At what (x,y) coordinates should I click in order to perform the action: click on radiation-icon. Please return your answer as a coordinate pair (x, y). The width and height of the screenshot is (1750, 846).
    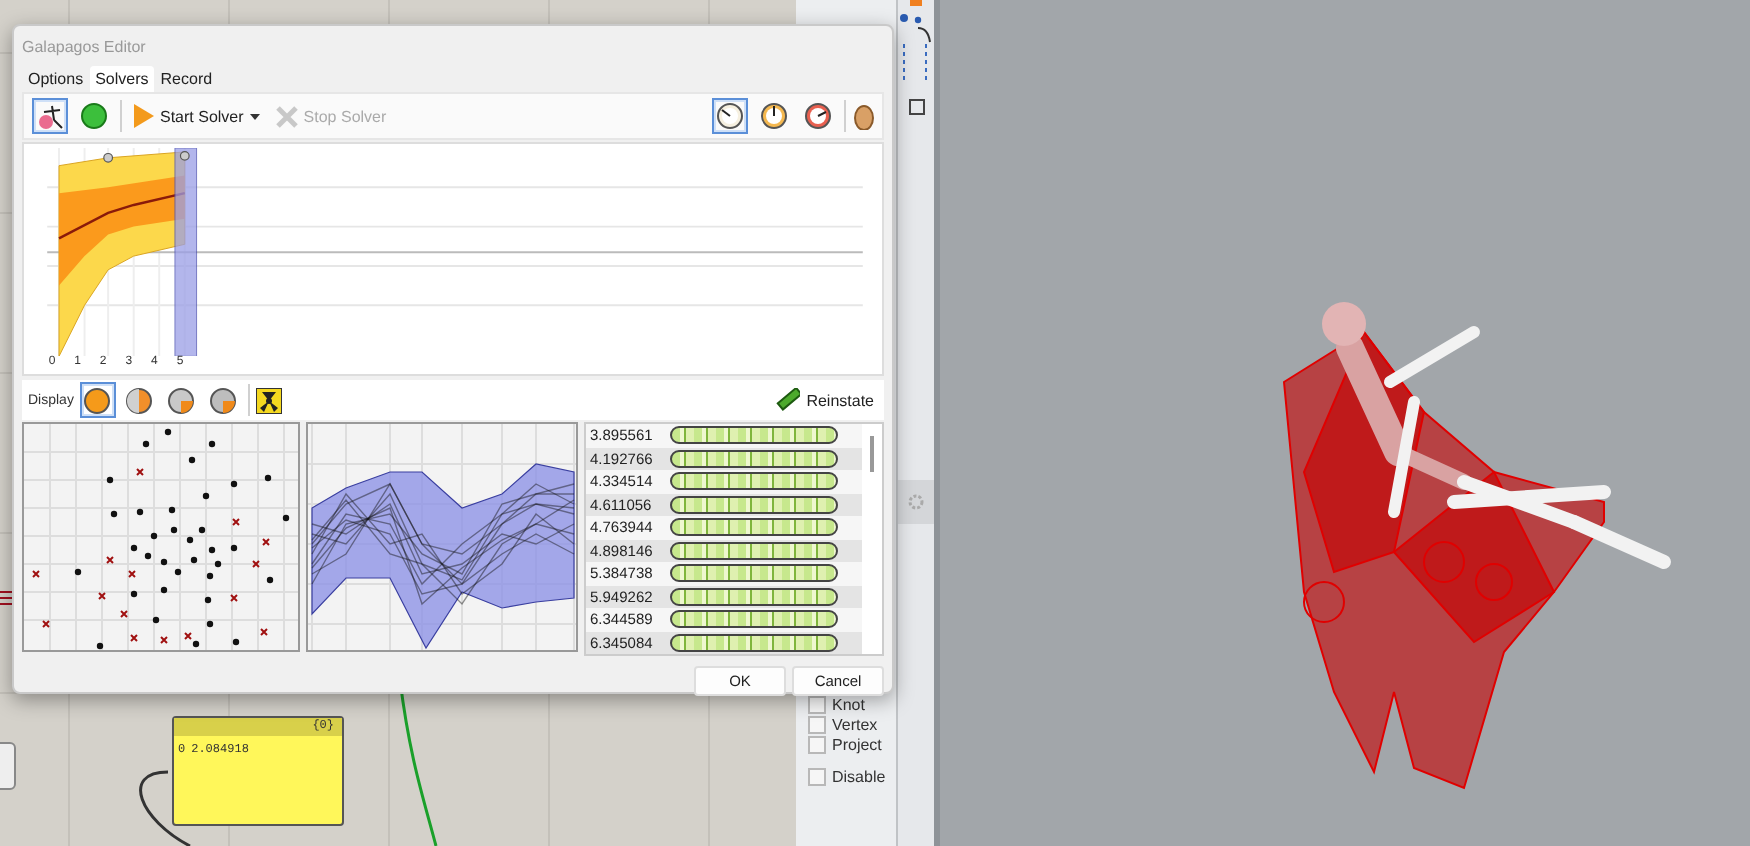
    Looking at the image, I should click on (268, 400).